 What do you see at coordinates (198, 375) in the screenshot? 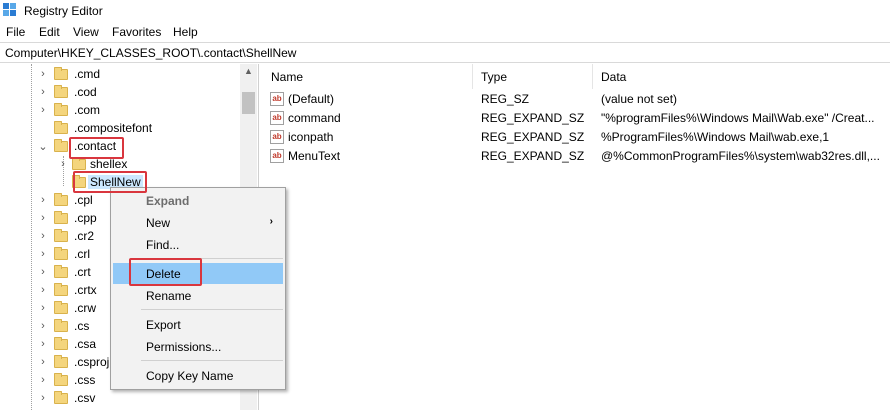
I see `menu-item-copy-key-name: Copy Key Name` at bounding box center [198, 375].